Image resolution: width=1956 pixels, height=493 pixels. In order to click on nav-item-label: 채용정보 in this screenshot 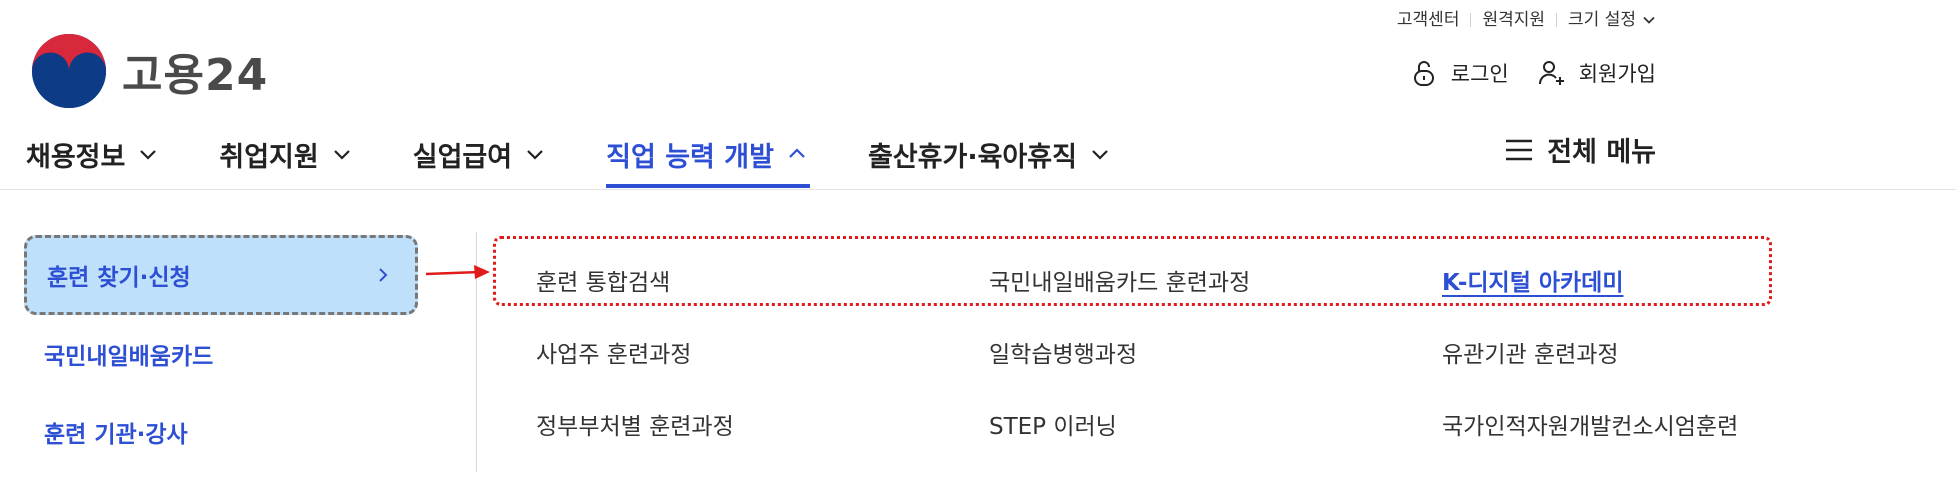, I will do `click(76, 157)`.